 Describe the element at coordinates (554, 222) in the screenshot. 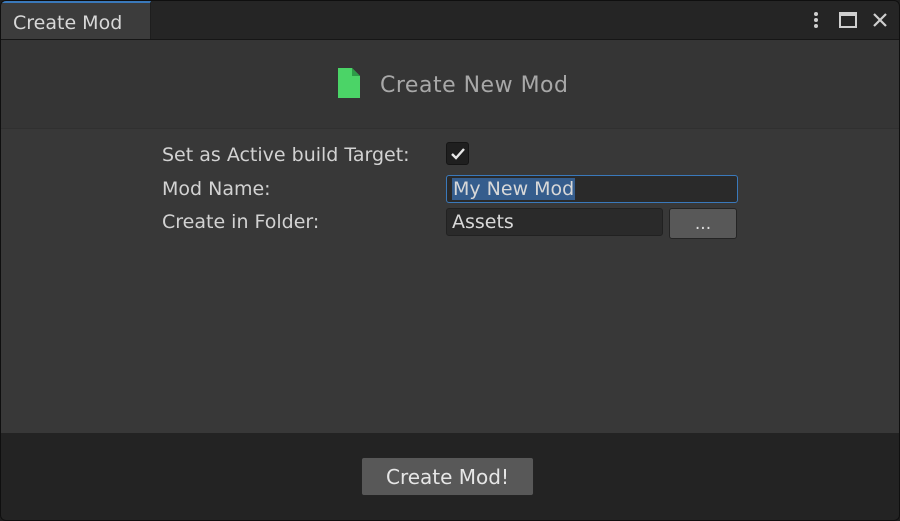

I see `folder-input: Assets` at that location.